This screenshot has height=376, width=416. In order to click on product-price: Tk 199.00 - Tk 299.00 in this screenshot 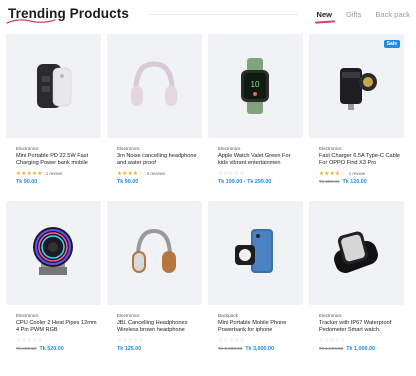, I will do `click(244, 182)`.